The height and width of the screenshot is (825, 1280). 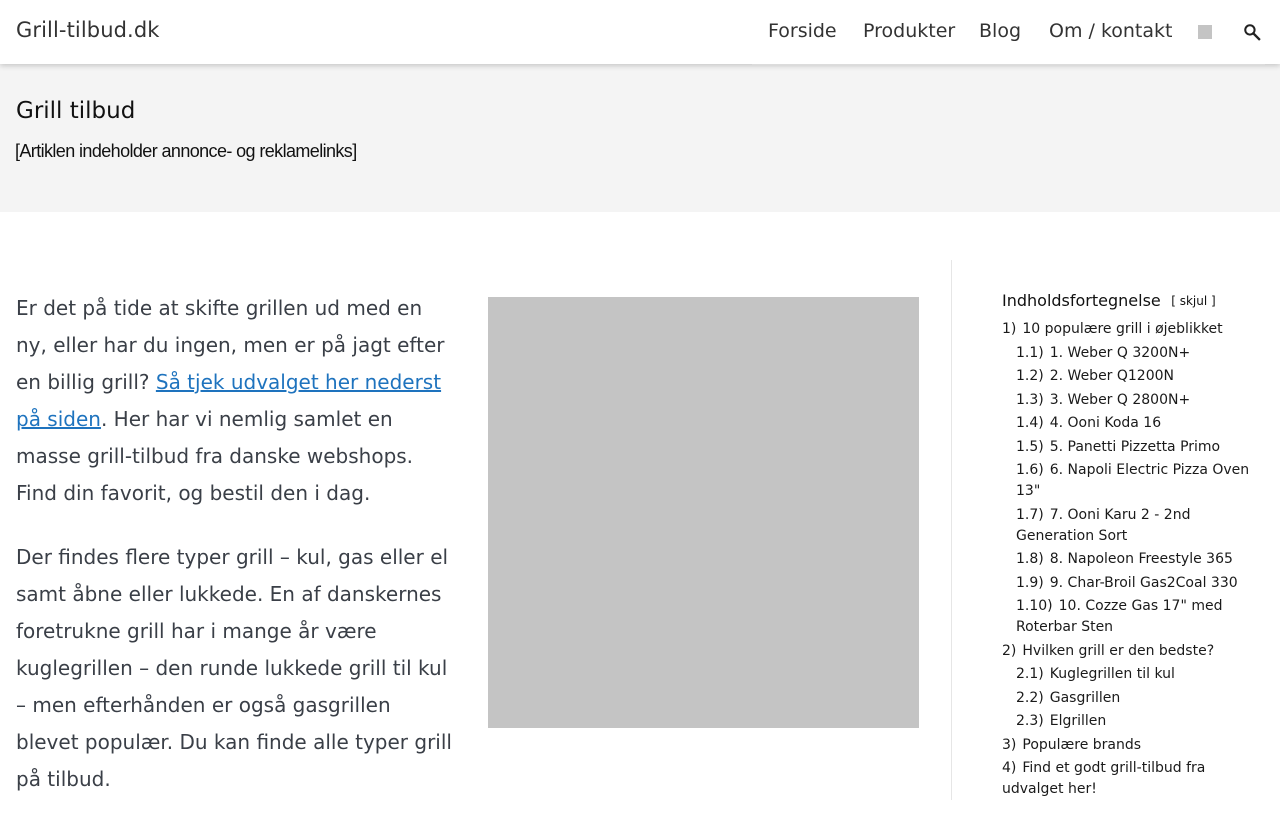 What do you see at coordinates (1030, 582) in the screenshot?
I see `toc-item-number: 1.9)` at bounding box center [1030, 582].